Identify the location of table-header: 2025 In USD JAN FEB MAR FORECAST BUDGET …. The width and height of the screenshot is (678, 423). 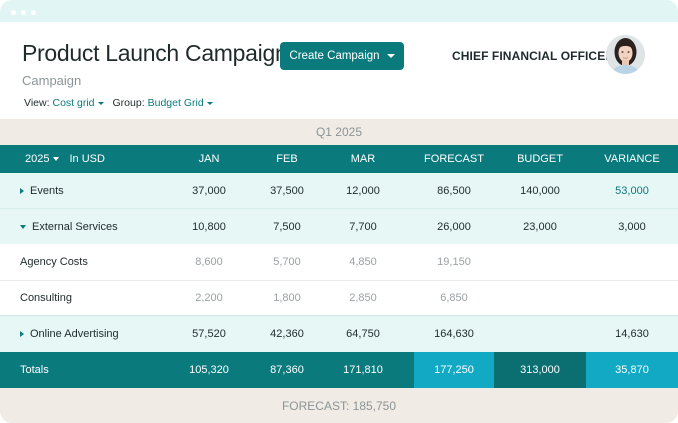
(339, 159).